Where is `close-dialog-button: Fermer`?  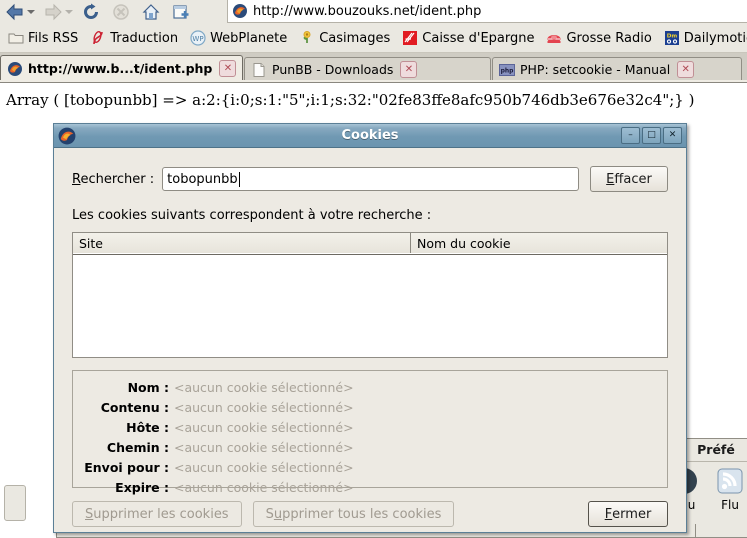
close-dialog-button: Fermer is located at coordinates (628, 514).